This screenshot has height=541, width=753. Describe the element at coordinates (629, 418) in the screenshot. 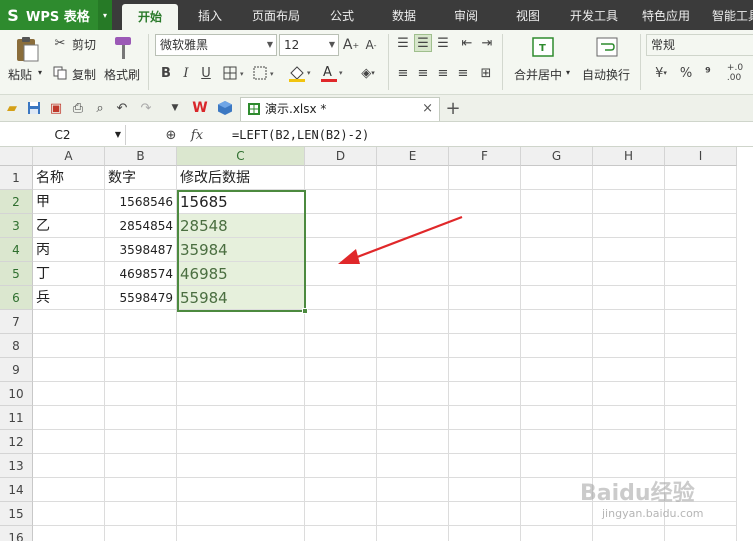

I see `cell-h11` at that location.